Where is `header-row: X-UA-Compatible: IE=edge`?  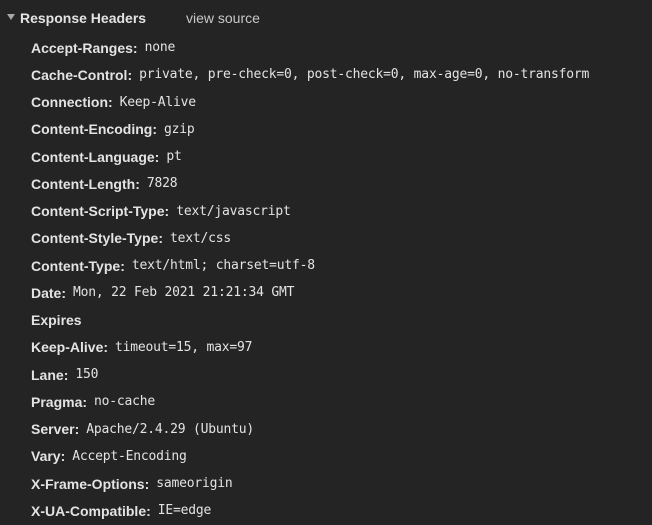
header-row: X-UA-Compatible: IE=edge is located at coordinates (326, 510).